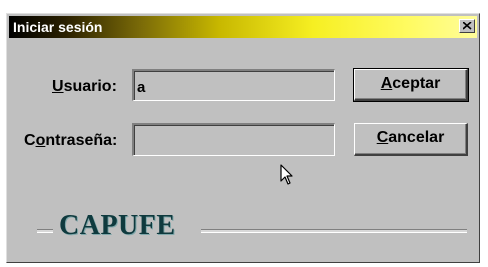 This screenshot has height=267, width=488. What do you see at coordinates (117, 225) in the screenshot?
I see `capufe-logo: CAPUFE` at bounding box center [117, 225].